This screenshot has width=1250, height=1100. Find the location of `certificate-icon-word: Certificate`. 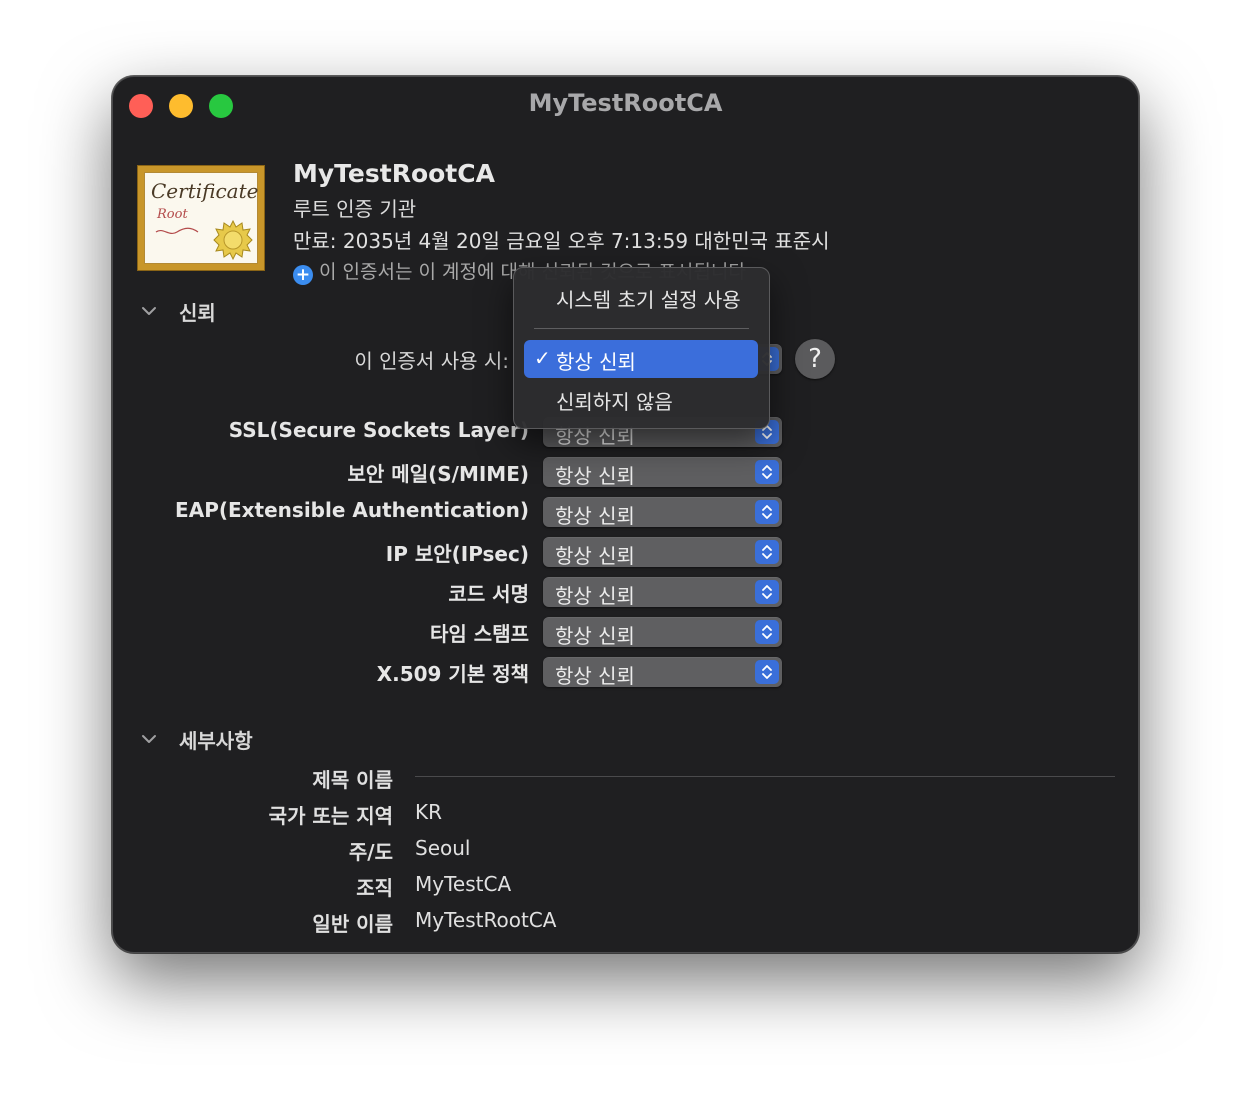

certificate-icon-word: Certificate is located at coordinates (205, 191).